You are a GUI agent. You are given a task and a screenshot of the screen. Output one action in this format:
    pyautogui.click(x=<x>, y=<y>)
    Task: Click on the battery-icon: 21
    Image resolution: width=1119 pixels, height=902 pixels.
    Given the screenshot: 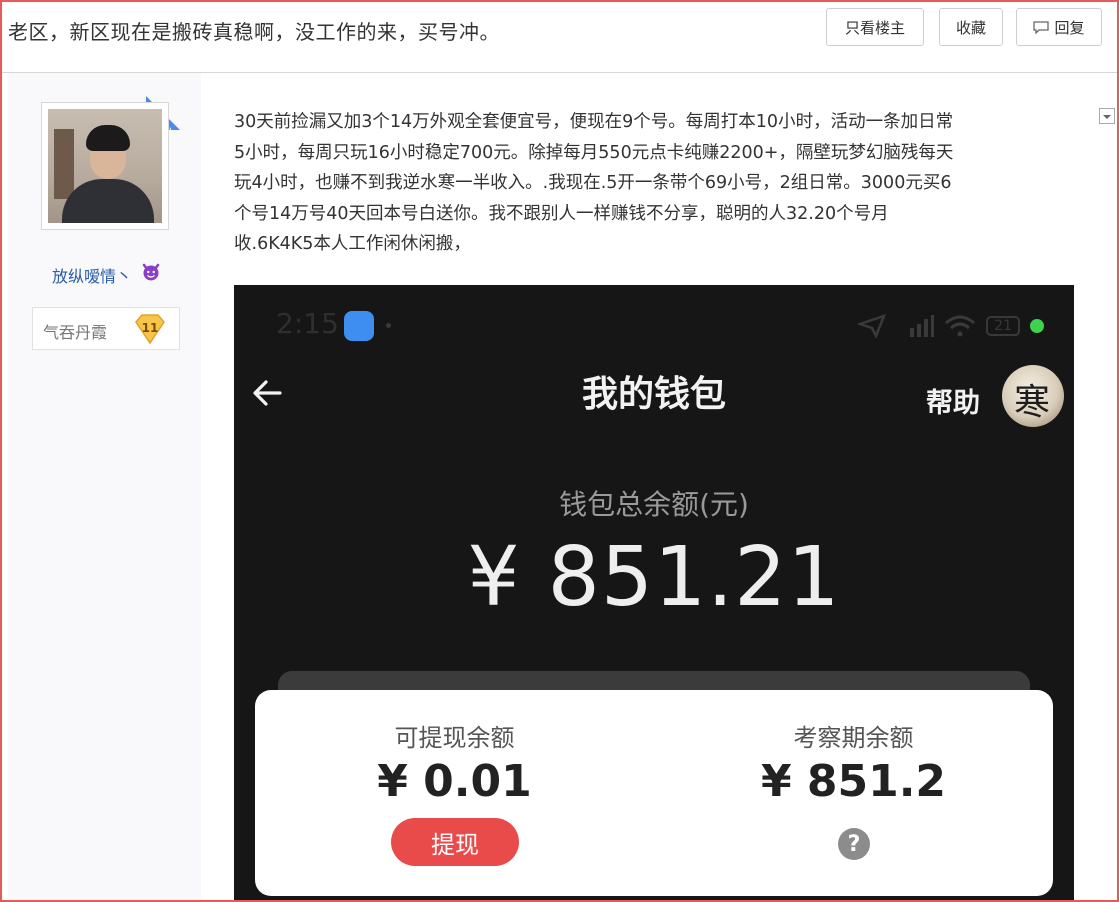 What is the action you would take?
    pyautogui.click(x=1003, y=326)
    